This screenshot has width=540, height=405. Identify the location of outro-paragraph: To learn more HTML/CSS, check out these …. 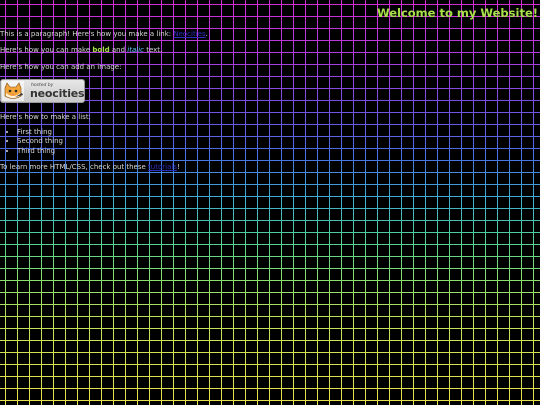
(90, 167).